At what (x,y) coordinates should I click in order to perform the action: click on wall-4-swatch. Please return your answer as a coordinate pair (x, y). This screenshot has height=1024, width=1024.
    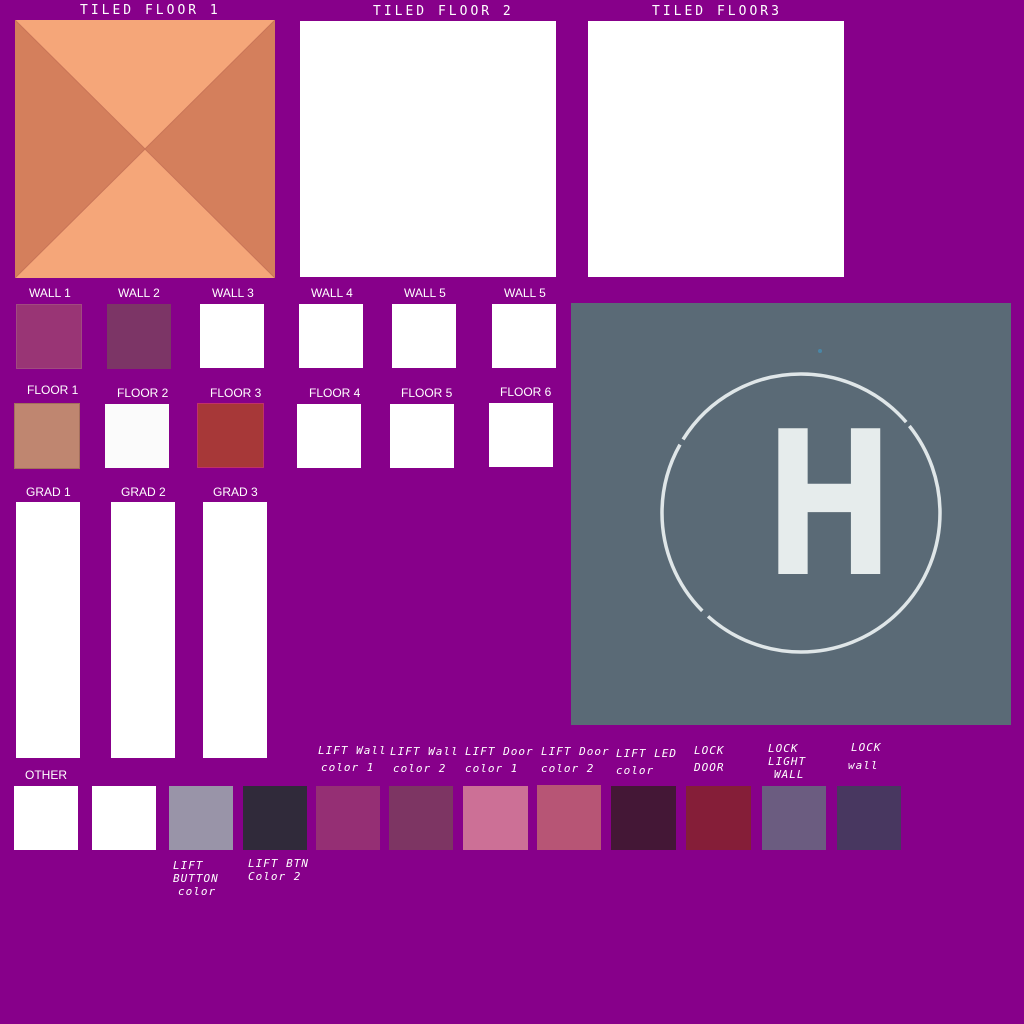
    Looking at the image, I should click on (331, 336).